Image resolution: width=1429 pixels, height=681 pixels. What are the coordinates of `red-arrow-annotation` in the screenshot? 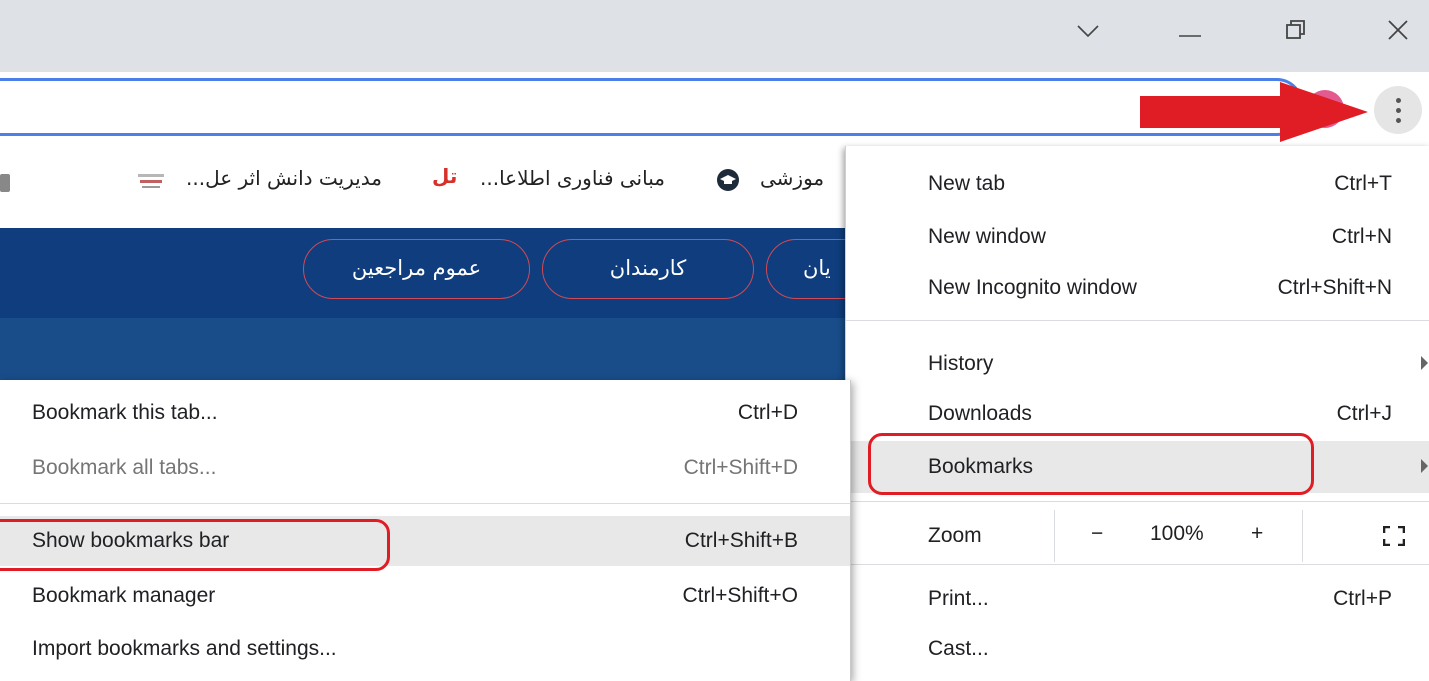 It's located at (1254, 112).